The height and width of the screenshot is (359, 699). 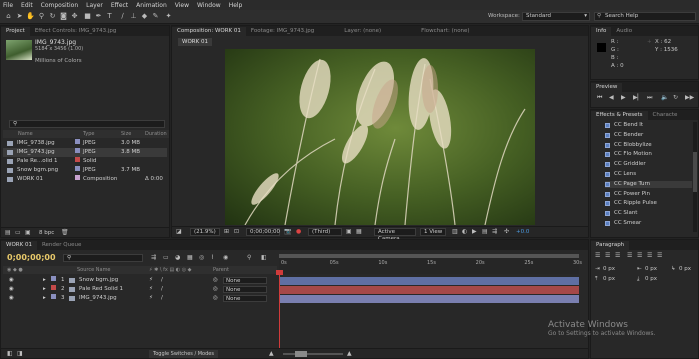 What do you see at coordinates (648, 223) in the screenshot?
I see `effect-item: CC Smear` at bounding box center [648, 223].